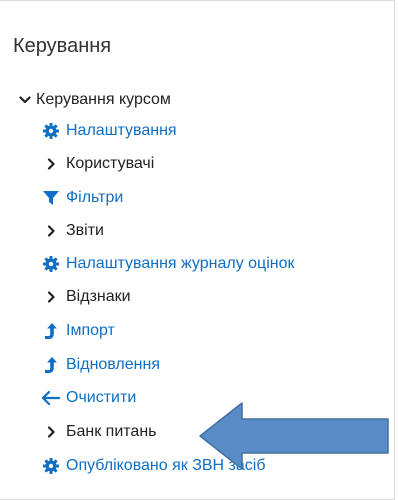  What do you see at coordinates (51, 398) in the screenshot?
I see `arrow-left-icon` at bounding box center [51, 398].